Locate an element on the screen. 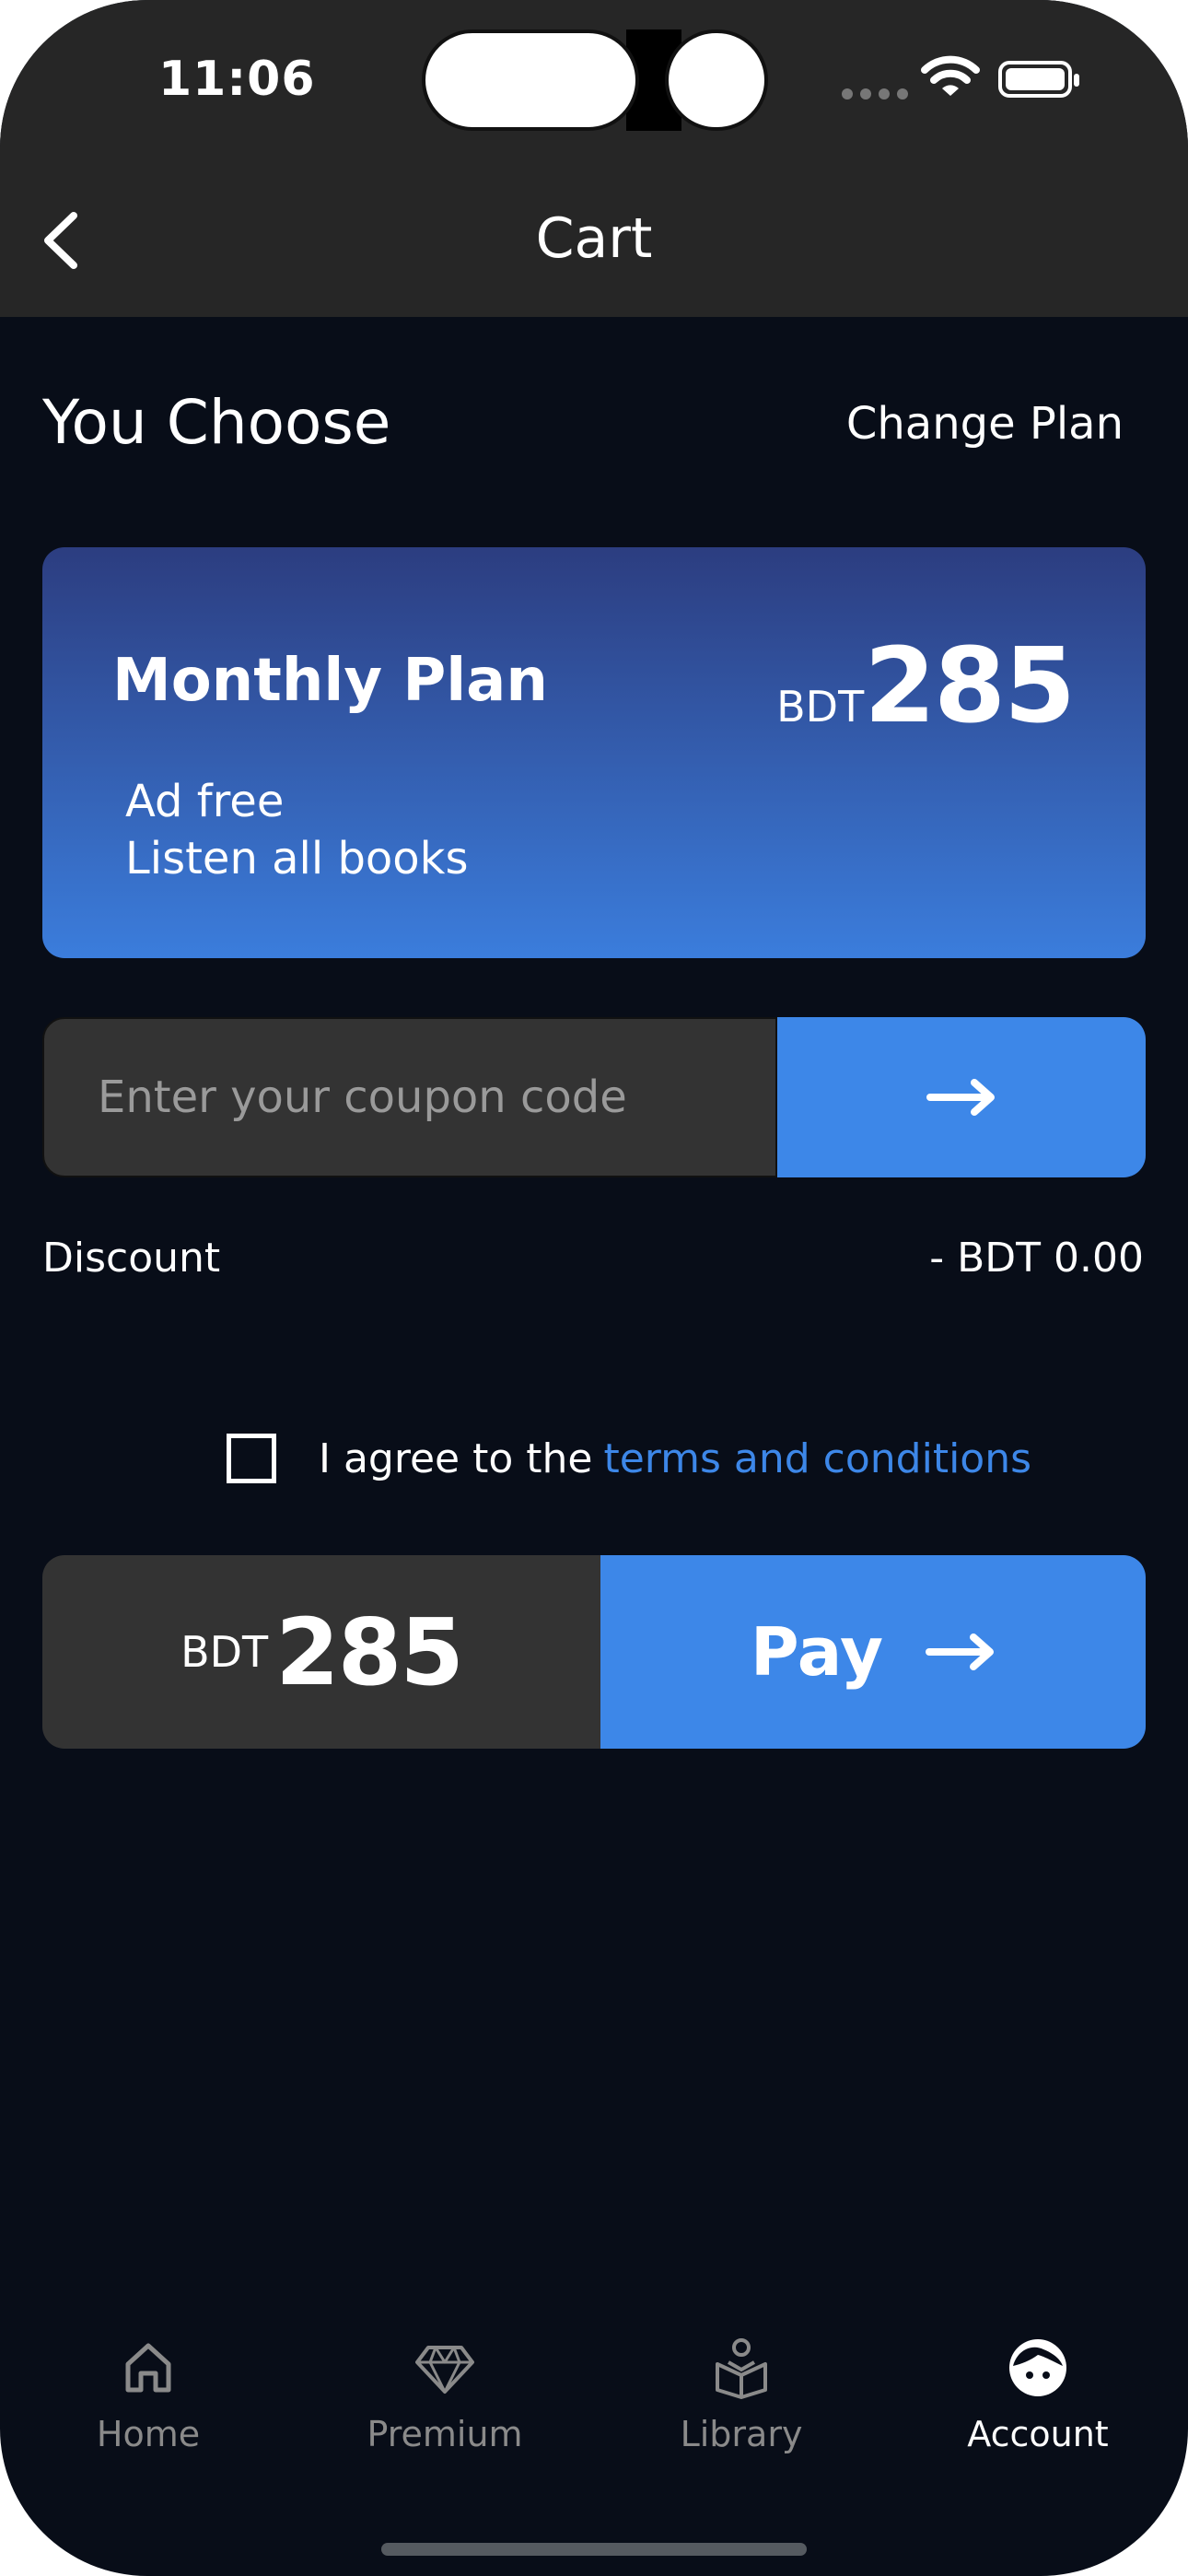 Image resolution: width=1188 pixels, height=2576 pixels. terms-text: I agree to the is located at coordinates (456, 1458).